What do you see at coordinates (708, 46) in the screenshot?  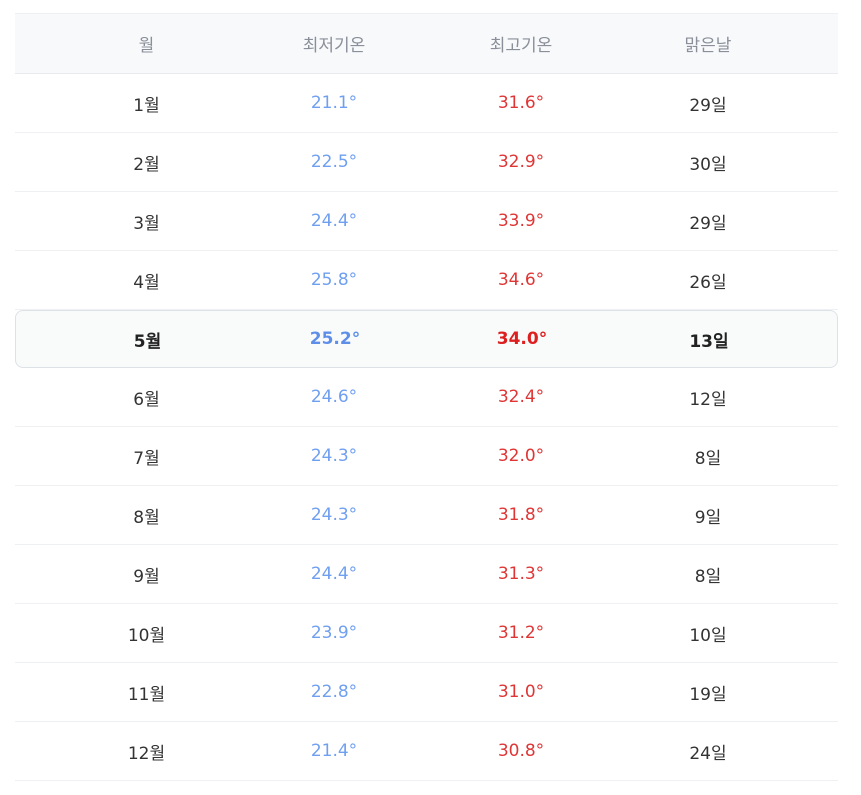 I see `header-sunny-days: 맑은날` at bounding box center [708, 46].